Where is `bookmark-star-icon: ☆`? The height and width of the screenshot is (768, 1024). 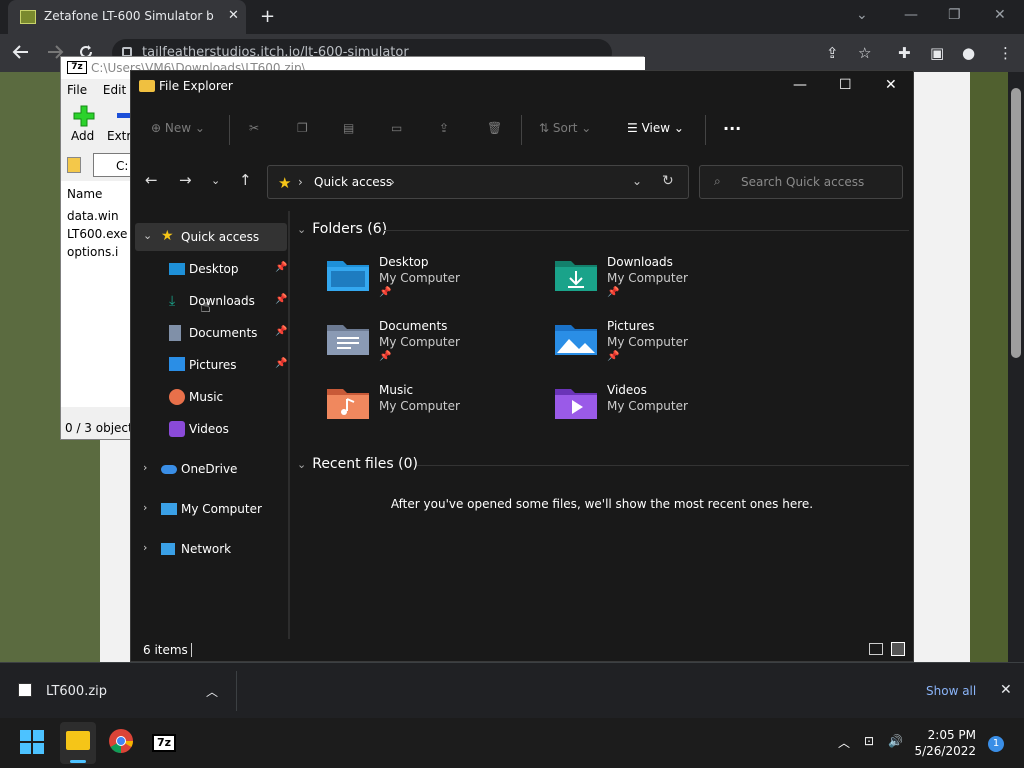 bookmark-star-icon: ☆ is located at coordinates (864, 53).